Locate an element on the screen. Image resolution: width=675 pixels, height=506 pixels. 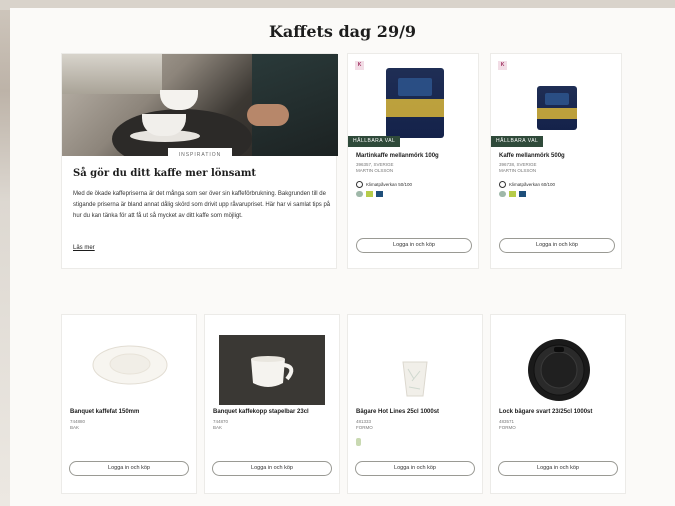
product-meta: 481333 FORMO is located at coordinates (364, 425).